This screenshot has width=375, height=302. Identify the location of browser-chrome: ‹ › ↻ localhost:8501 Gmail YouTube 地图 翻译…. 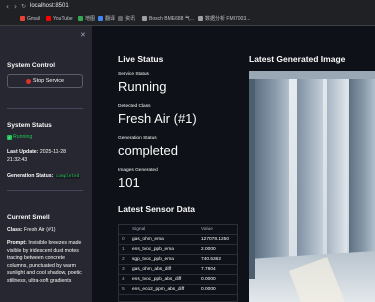
(187, 13).